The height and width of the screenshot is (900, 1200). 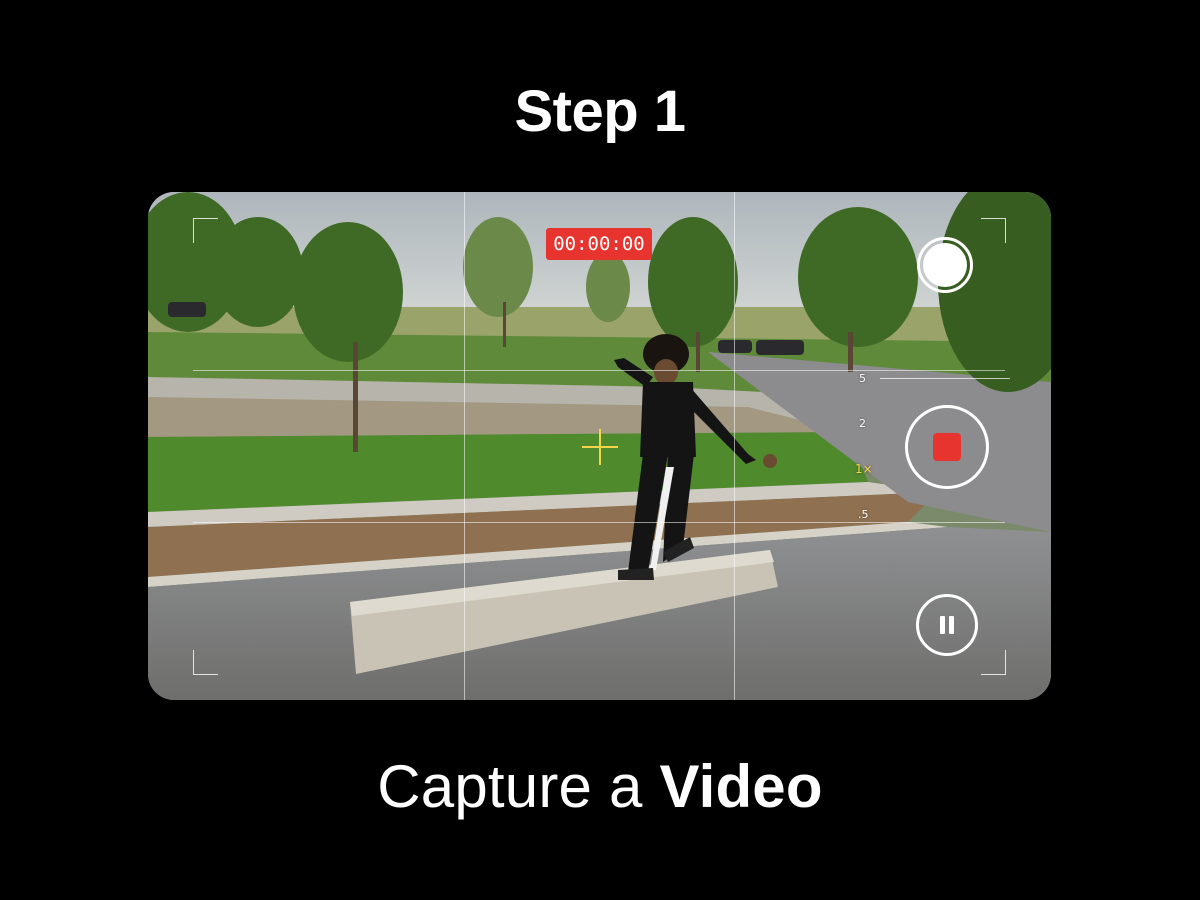 What do you see at coordinates (947, 625) in the screenshot?
I see `pause-button` at bounding box center [947, 625].